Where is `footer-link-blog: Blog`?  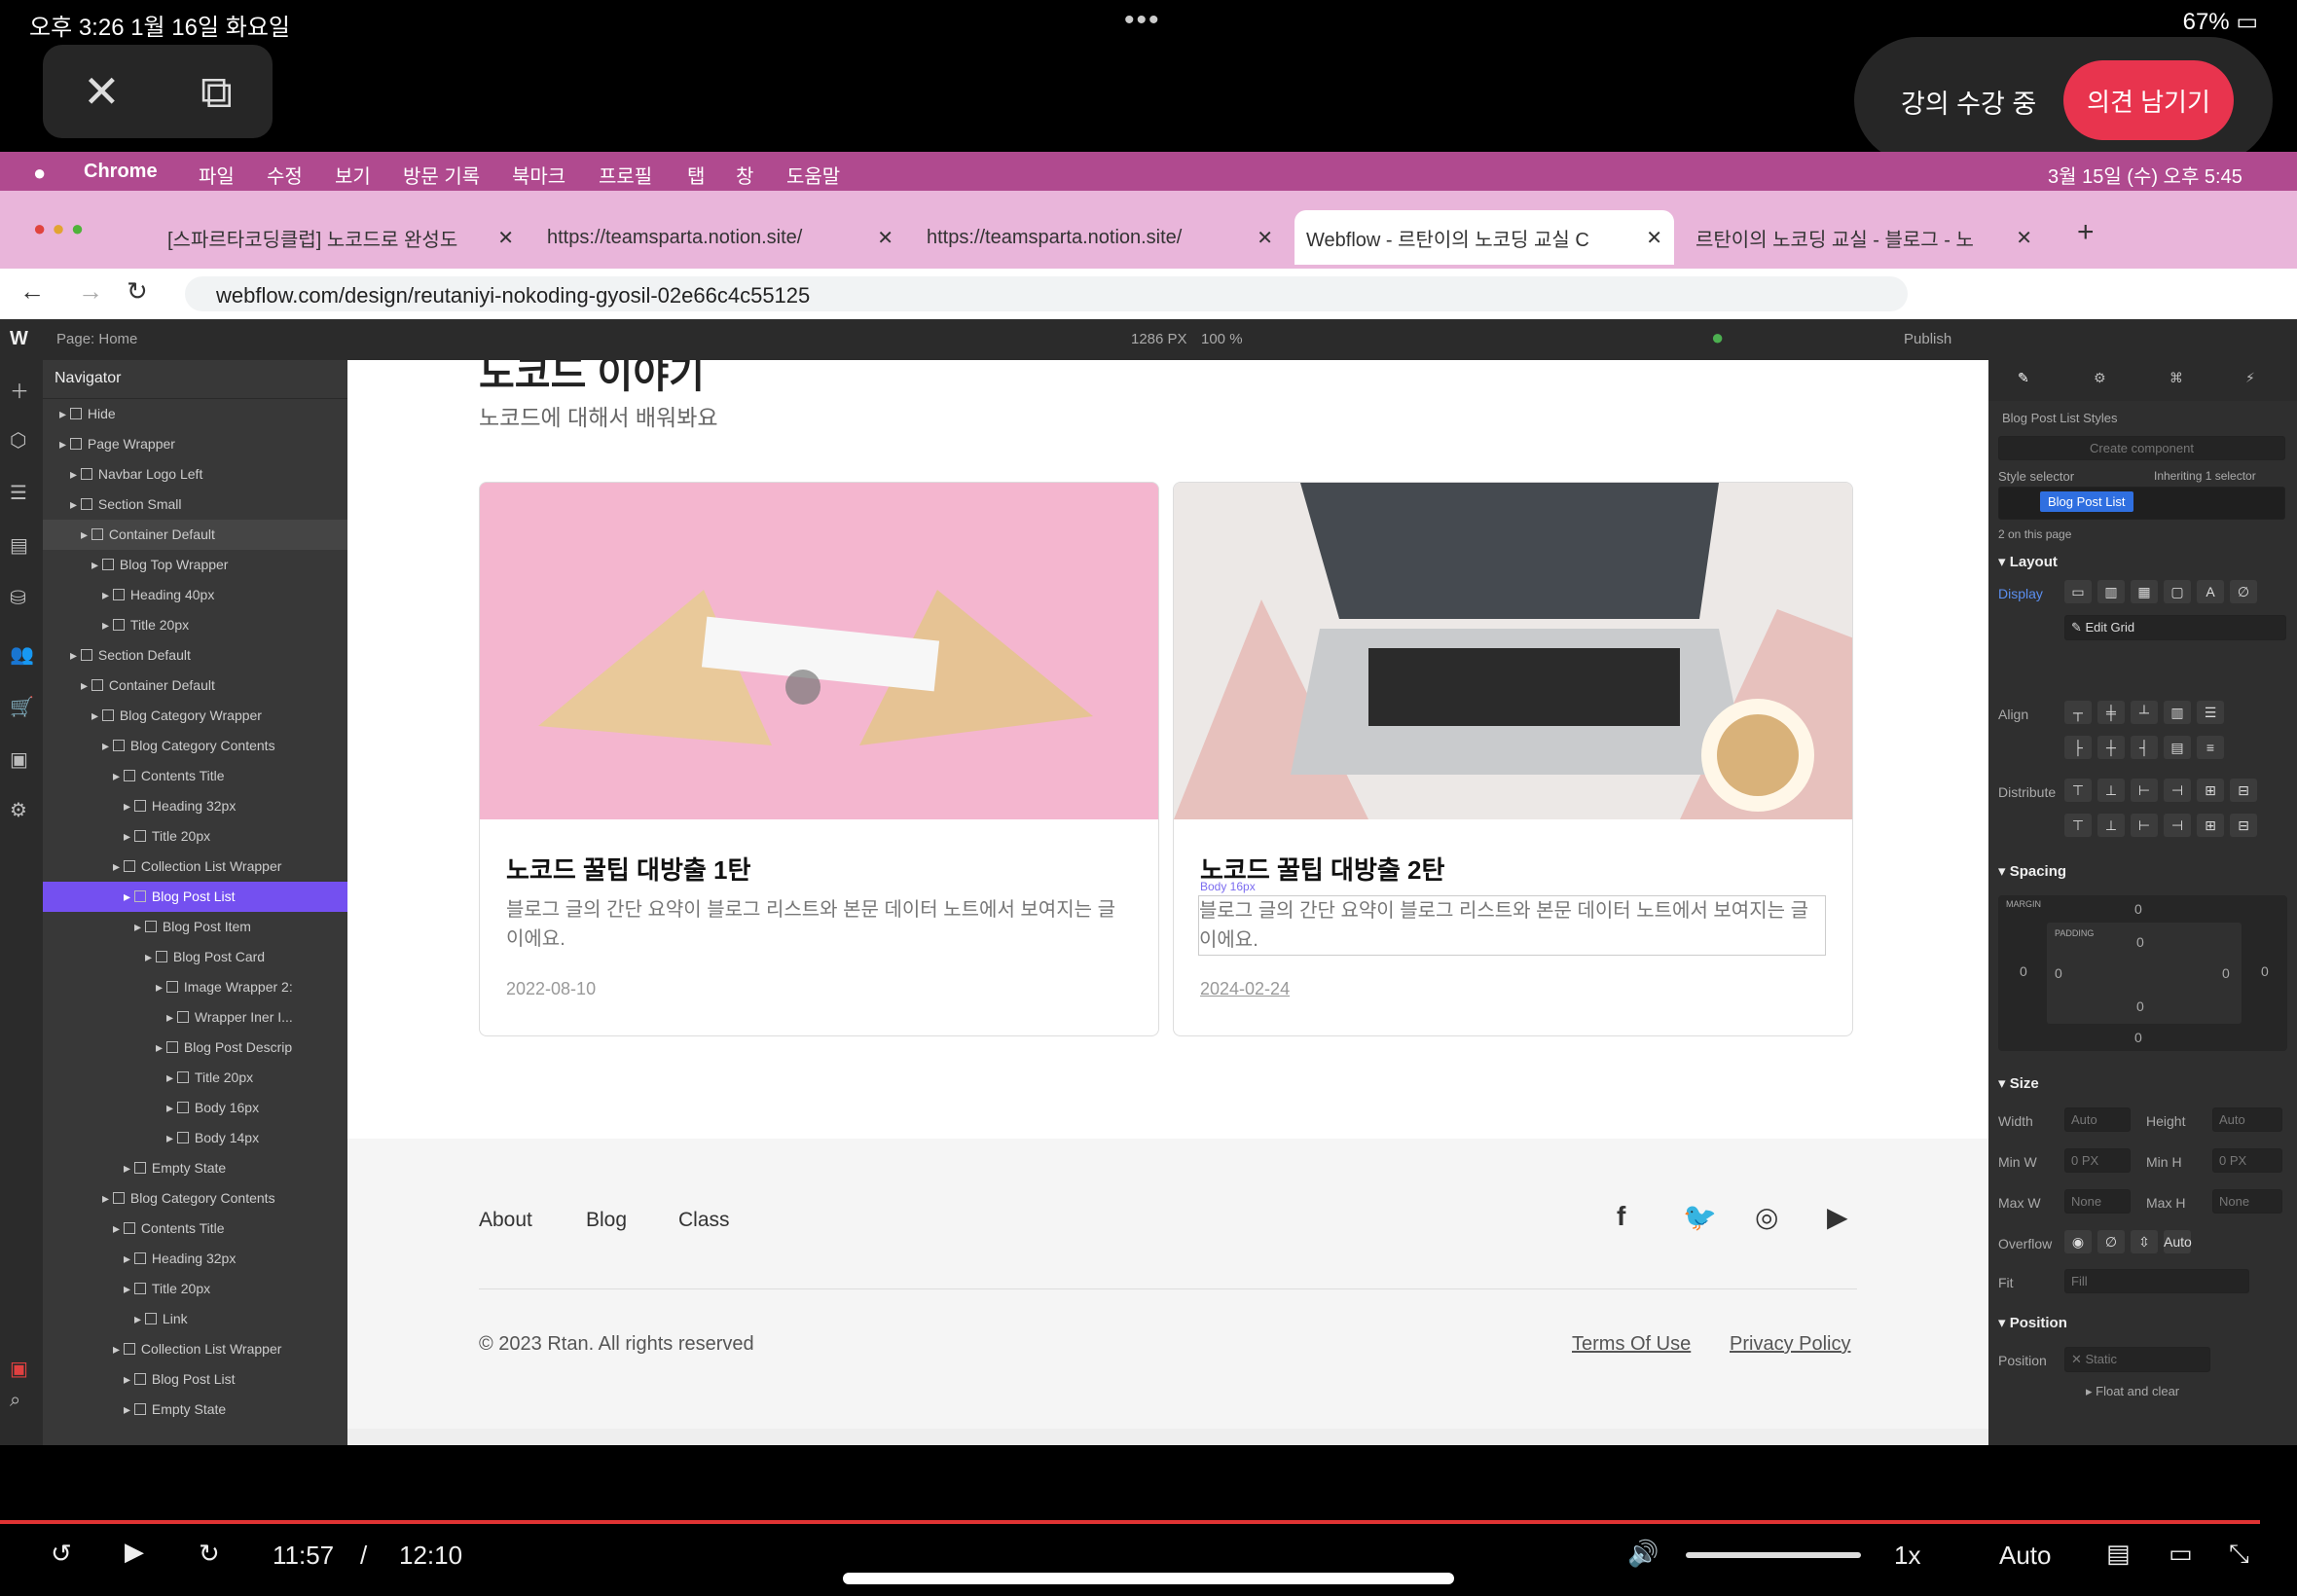
footer-link-blog: Blog is located at coordinates (606, 1220).